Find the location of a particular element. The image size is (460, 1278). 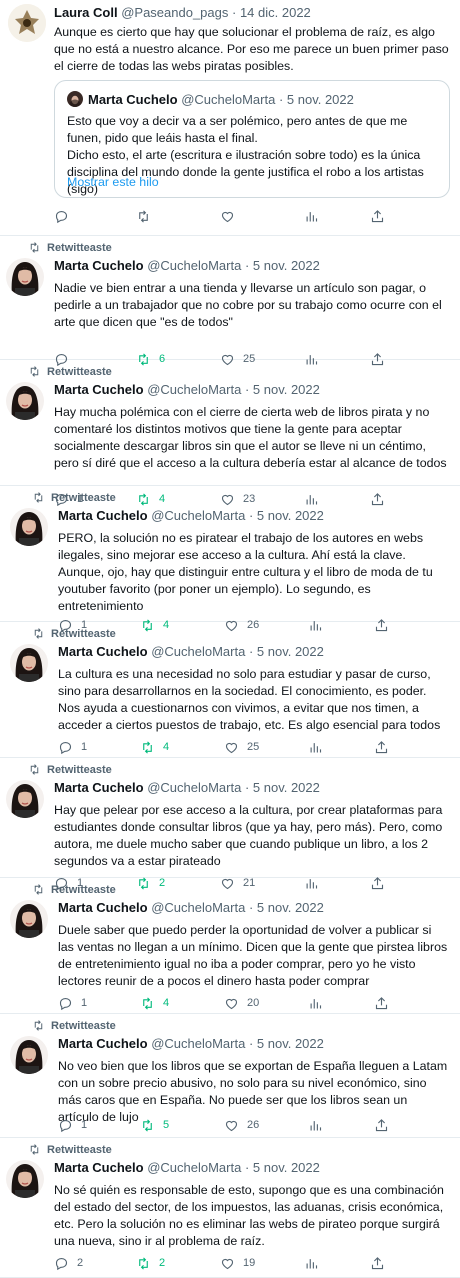

bar-chart-icon is located at coordinates (316, 747).